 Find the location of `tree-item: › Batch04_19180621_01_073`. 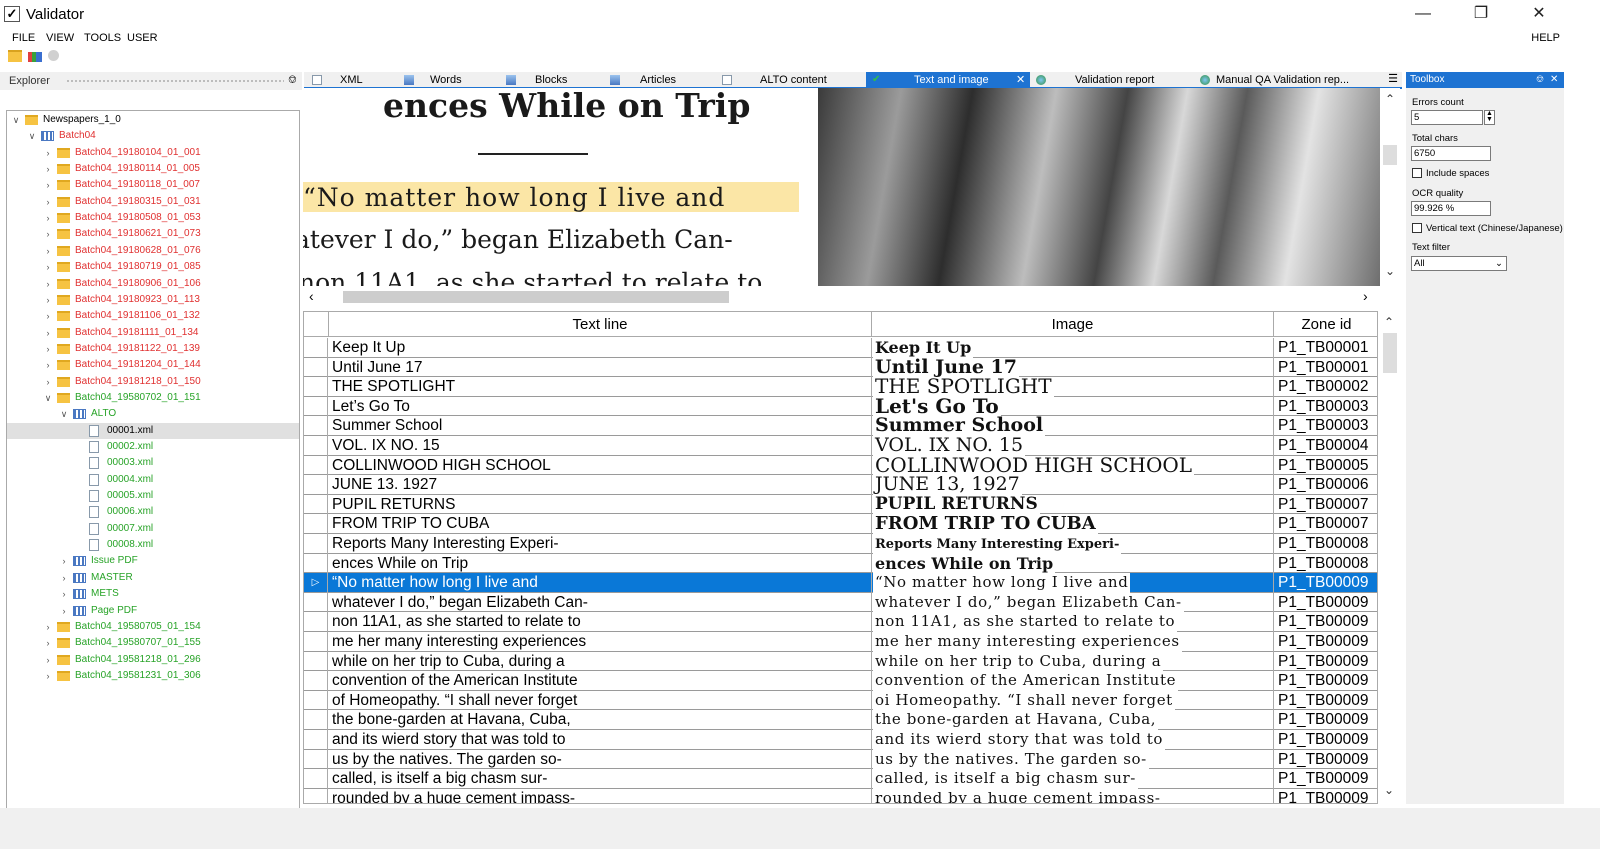

tree-item: › Batch04_19180621_01_073 is located at coordinates (153, 234).